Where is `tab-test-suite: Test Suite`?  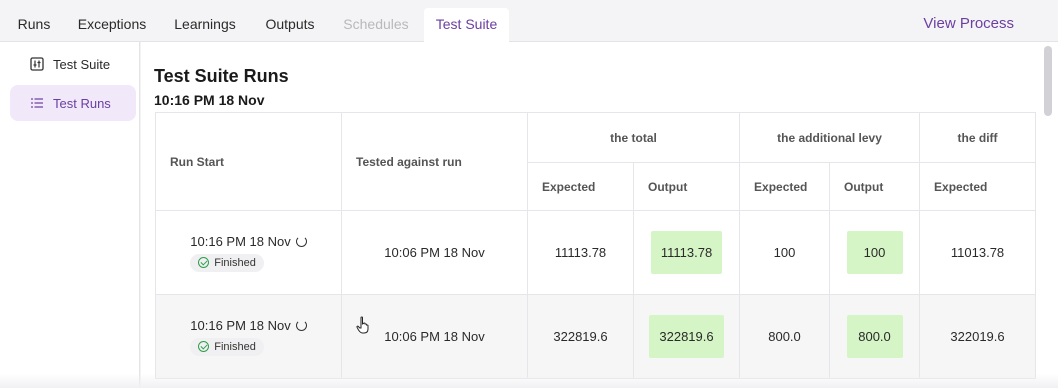 tab-test-suite: Test Suite is located at coordinates (466, 25).